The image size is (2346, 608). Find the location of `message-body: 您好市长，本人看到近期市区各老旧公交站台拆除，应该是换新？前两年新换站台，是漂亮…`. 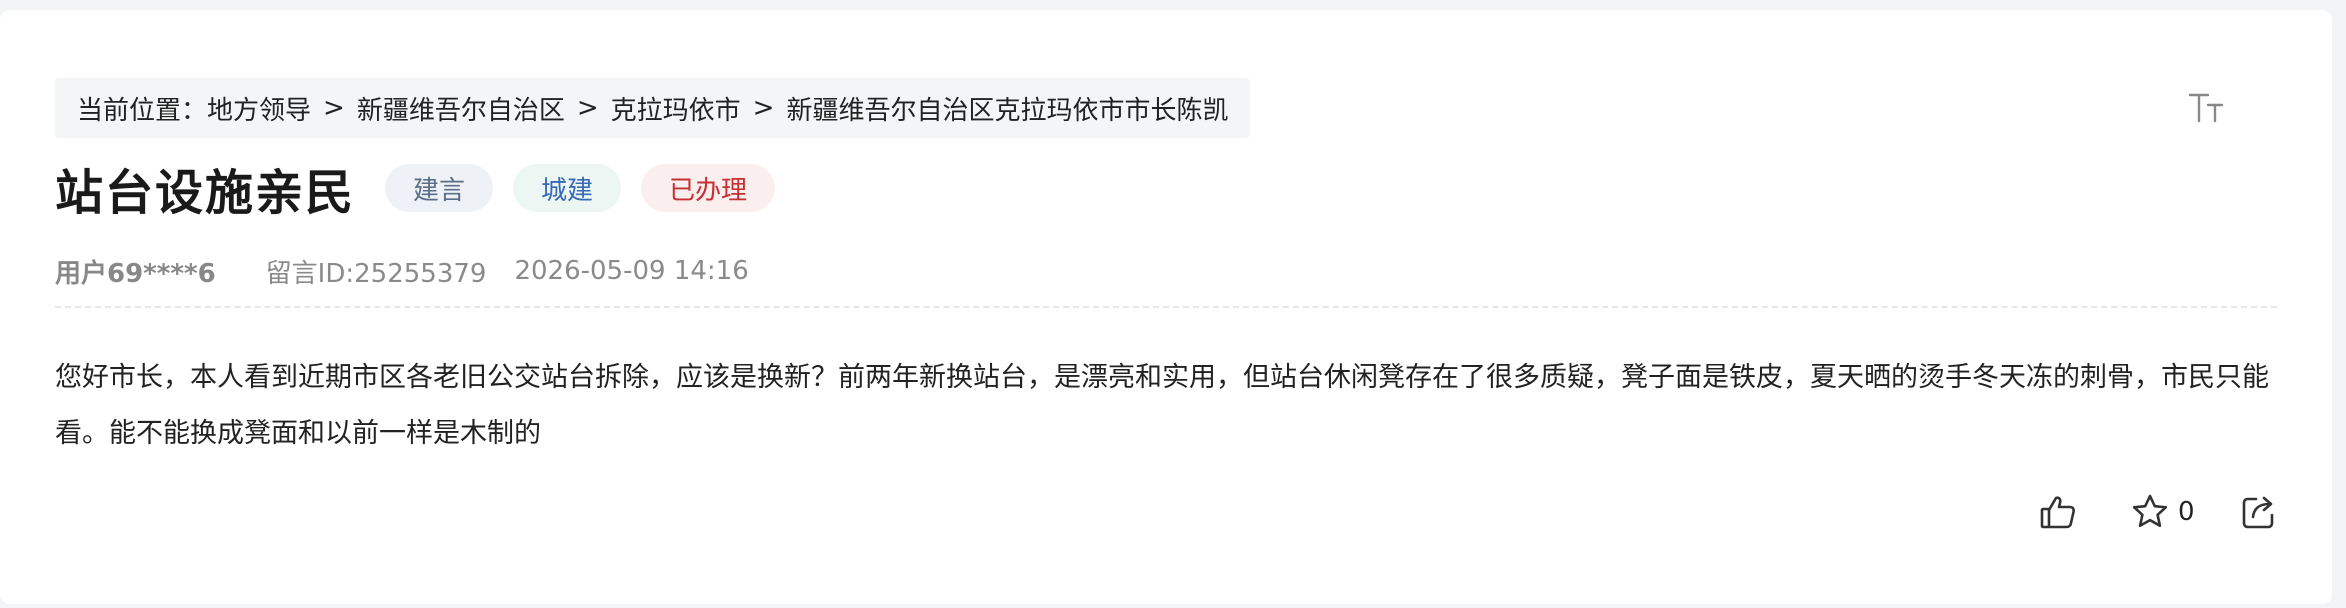

message-body: 您好市长，本人看到近期市区各老旧公交站台拆除，应该是换新？前两年新换站台，是漂亮… is located at coordinates (1162, 405).